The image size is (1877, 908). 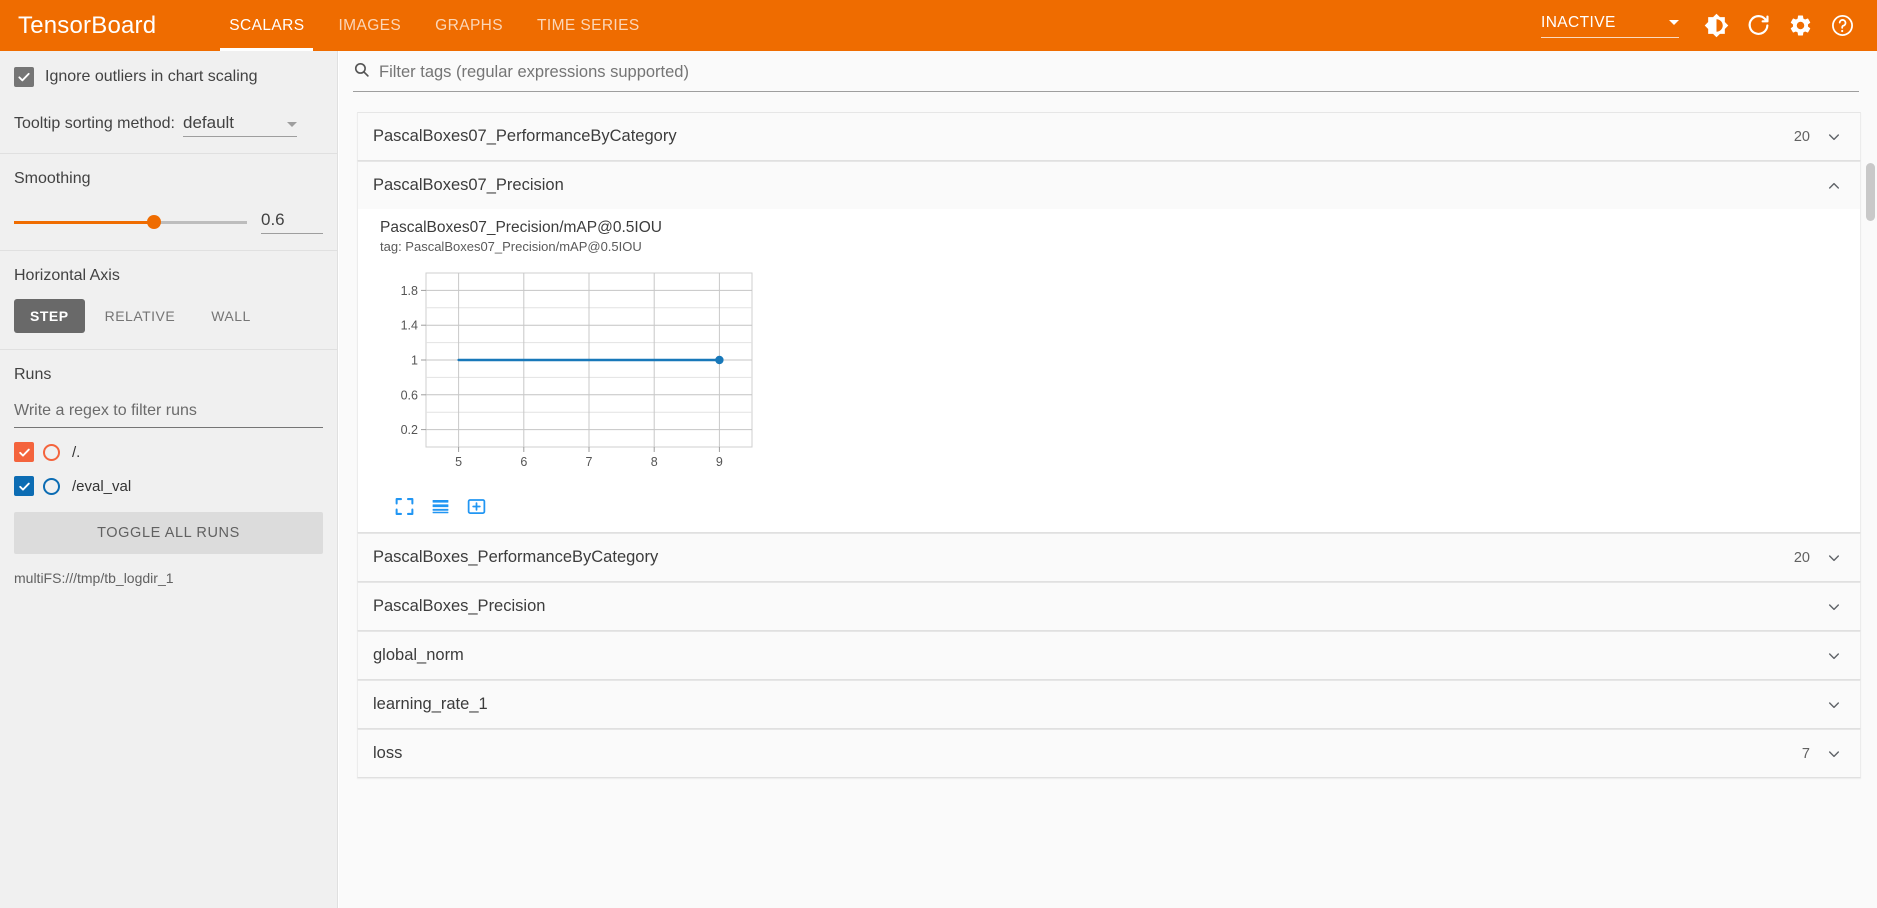 I want to click on tab-graphs: GRAPHS, so click(x=469, y=25).